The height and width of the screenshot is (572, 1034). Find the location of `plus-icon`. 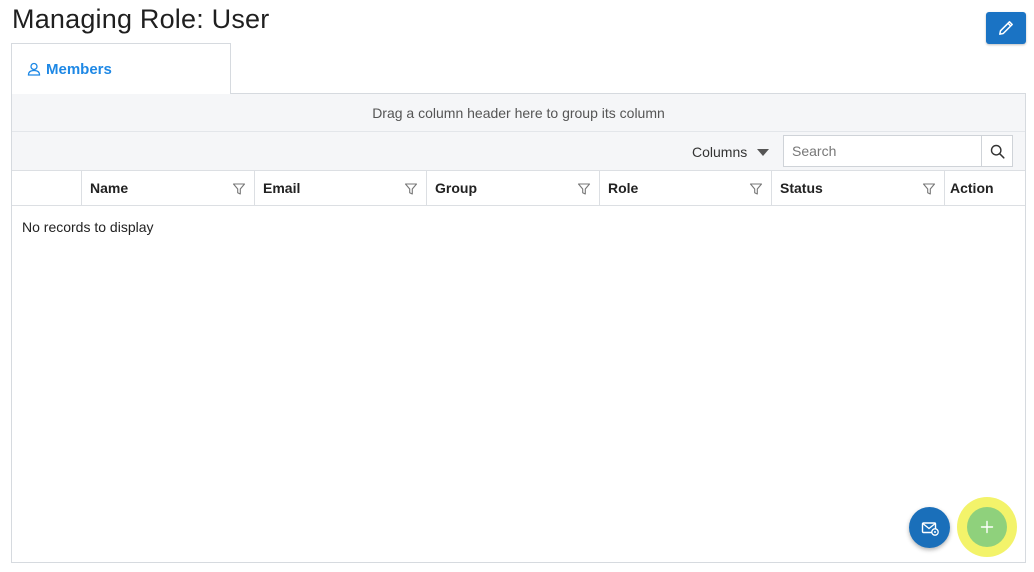

plus-icon is located at coordinates (987, 527).